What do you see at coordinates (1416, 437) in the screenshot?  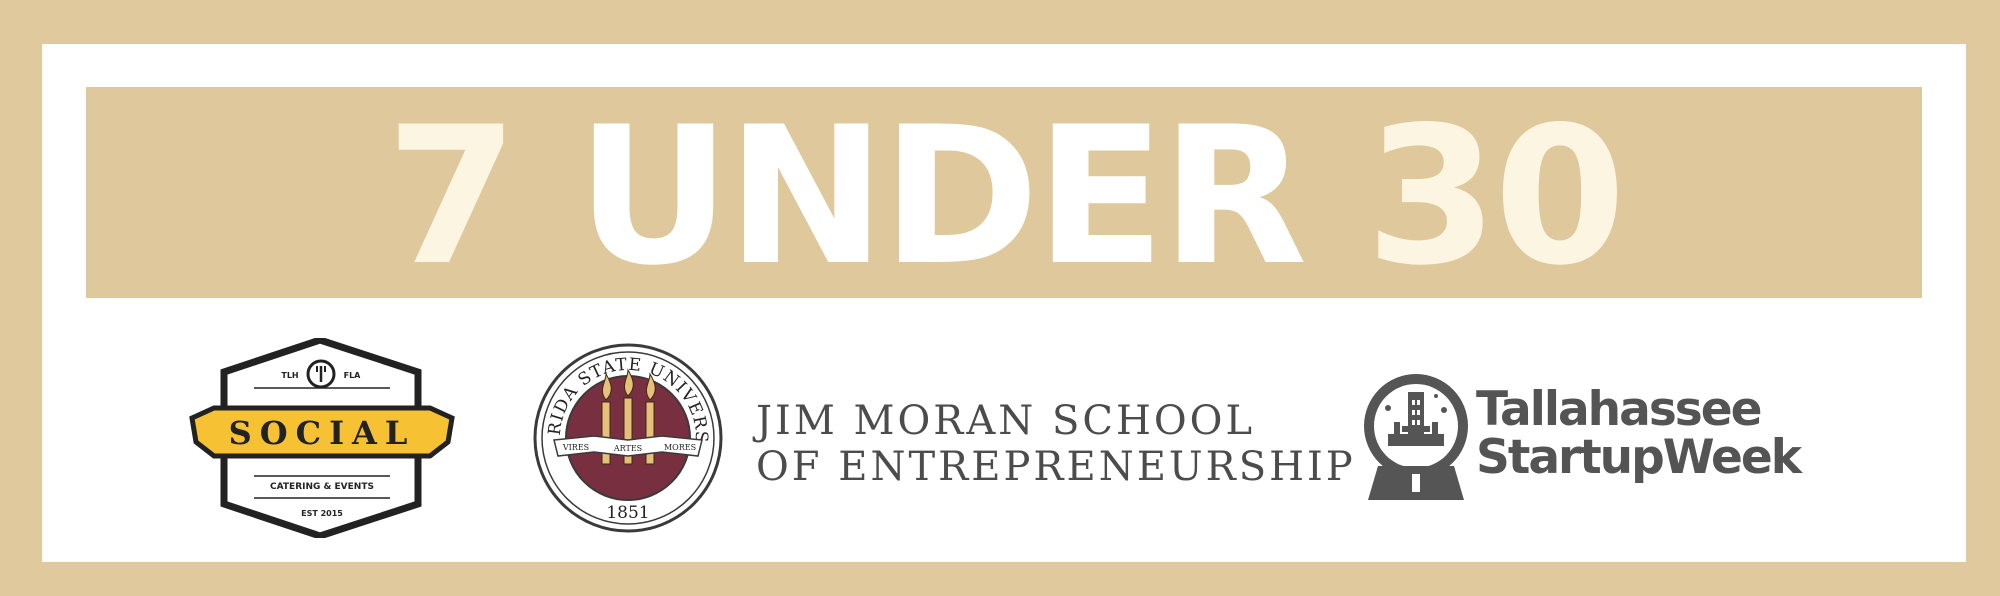 I see `snow-globe-icon` at bounding box center [1416, 437].